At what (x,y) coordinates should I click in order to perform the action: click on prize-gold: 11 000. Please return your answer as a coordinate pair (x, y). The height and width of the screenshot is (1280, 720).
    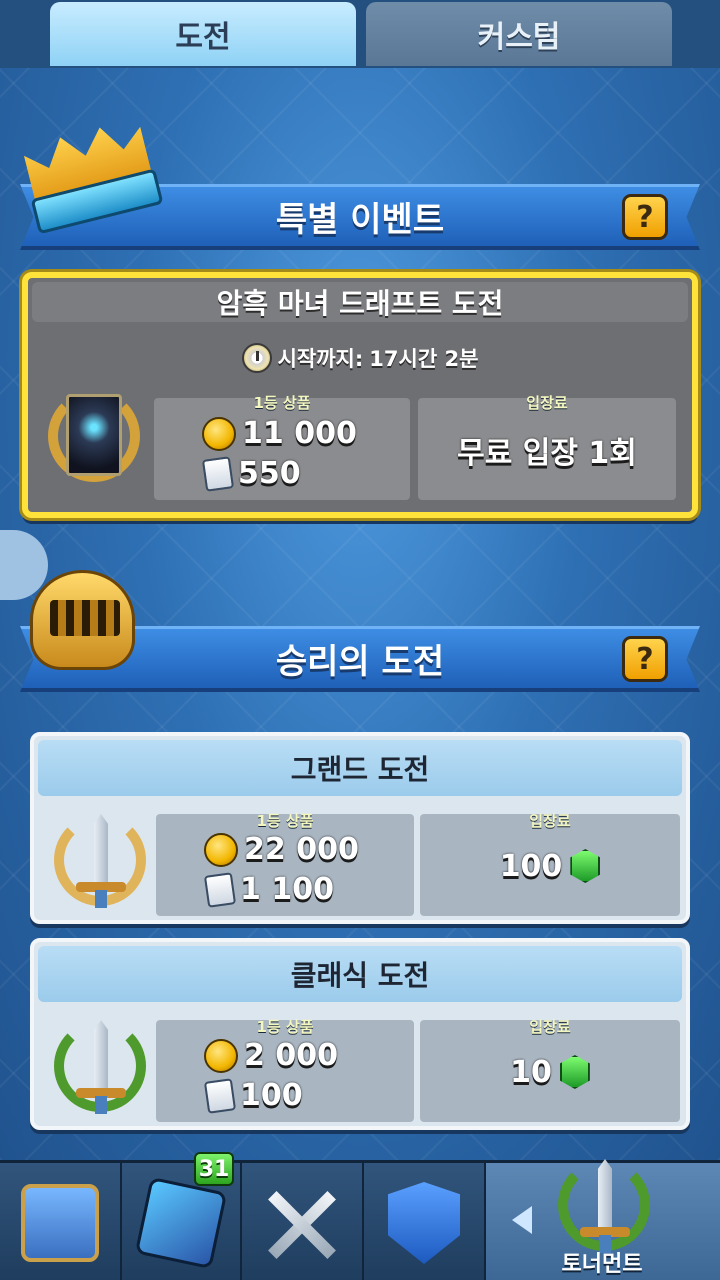
    Looking at the image, I should click on (299, 433).